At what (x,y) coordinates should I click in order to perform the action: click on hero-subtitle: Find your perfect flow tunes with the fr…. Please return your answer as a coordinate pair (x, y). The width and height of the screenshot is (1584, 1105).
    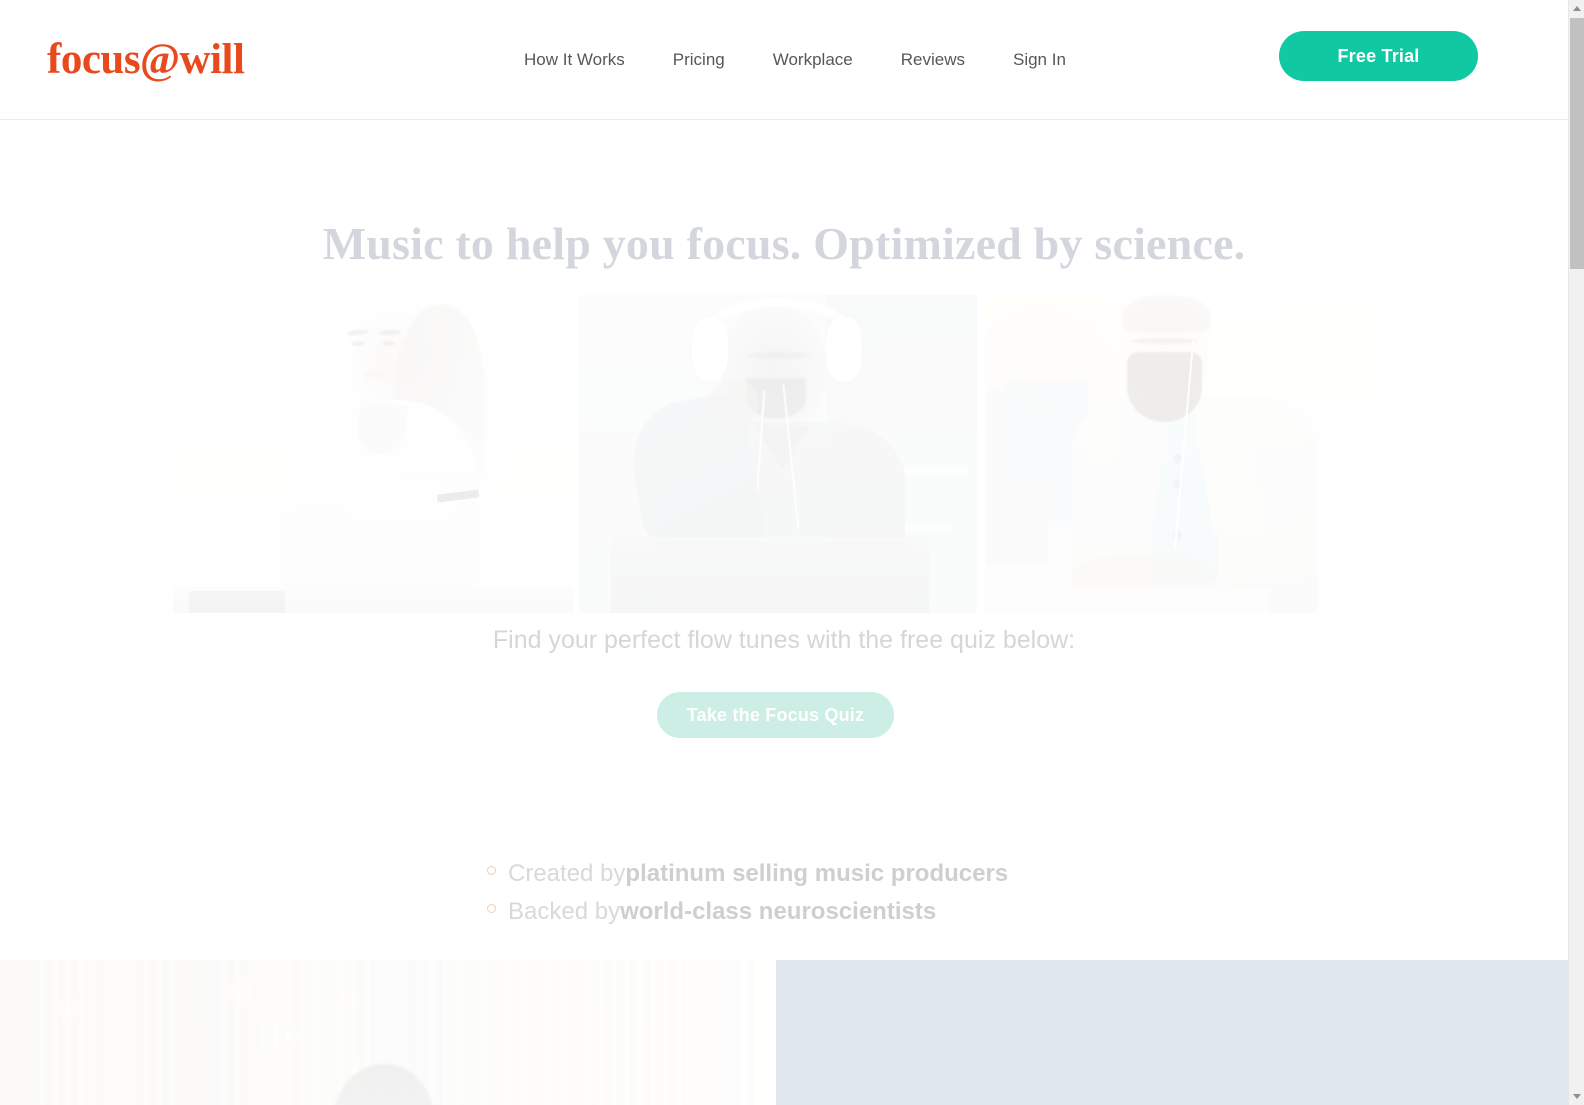
    Looking at the image, I should click on (784, 640).